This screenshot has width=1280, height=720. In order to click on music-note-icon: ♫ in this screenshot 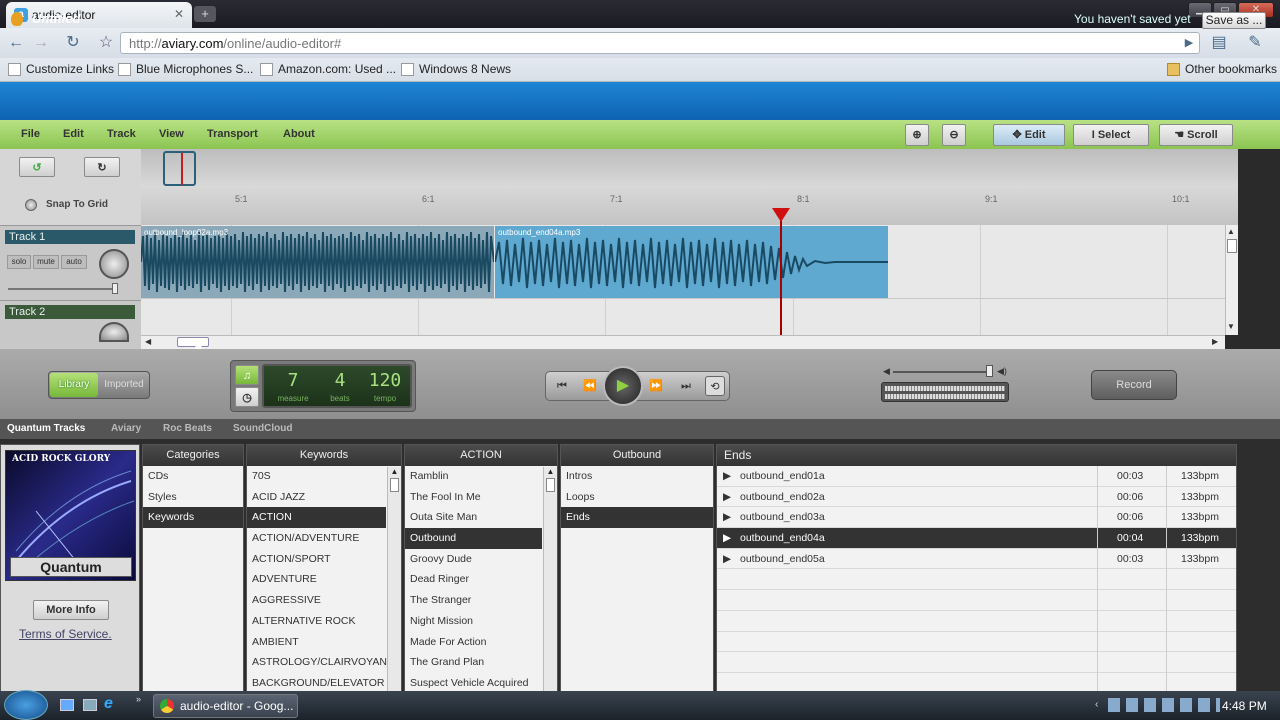, I will do `click(247, 375)`.